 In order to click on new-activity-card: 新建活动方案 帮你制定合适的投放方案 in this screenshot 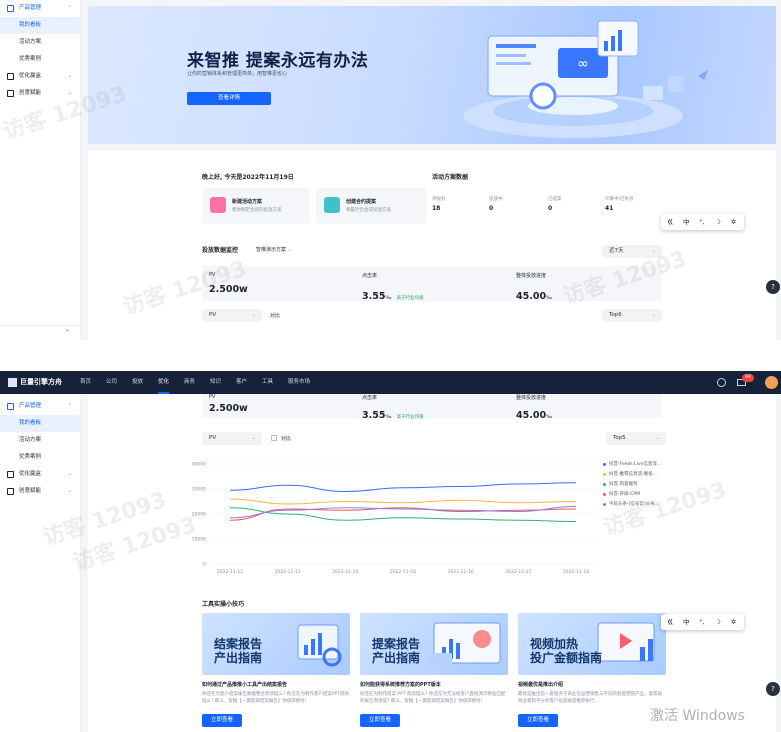, I will do `click(256, 206)`.